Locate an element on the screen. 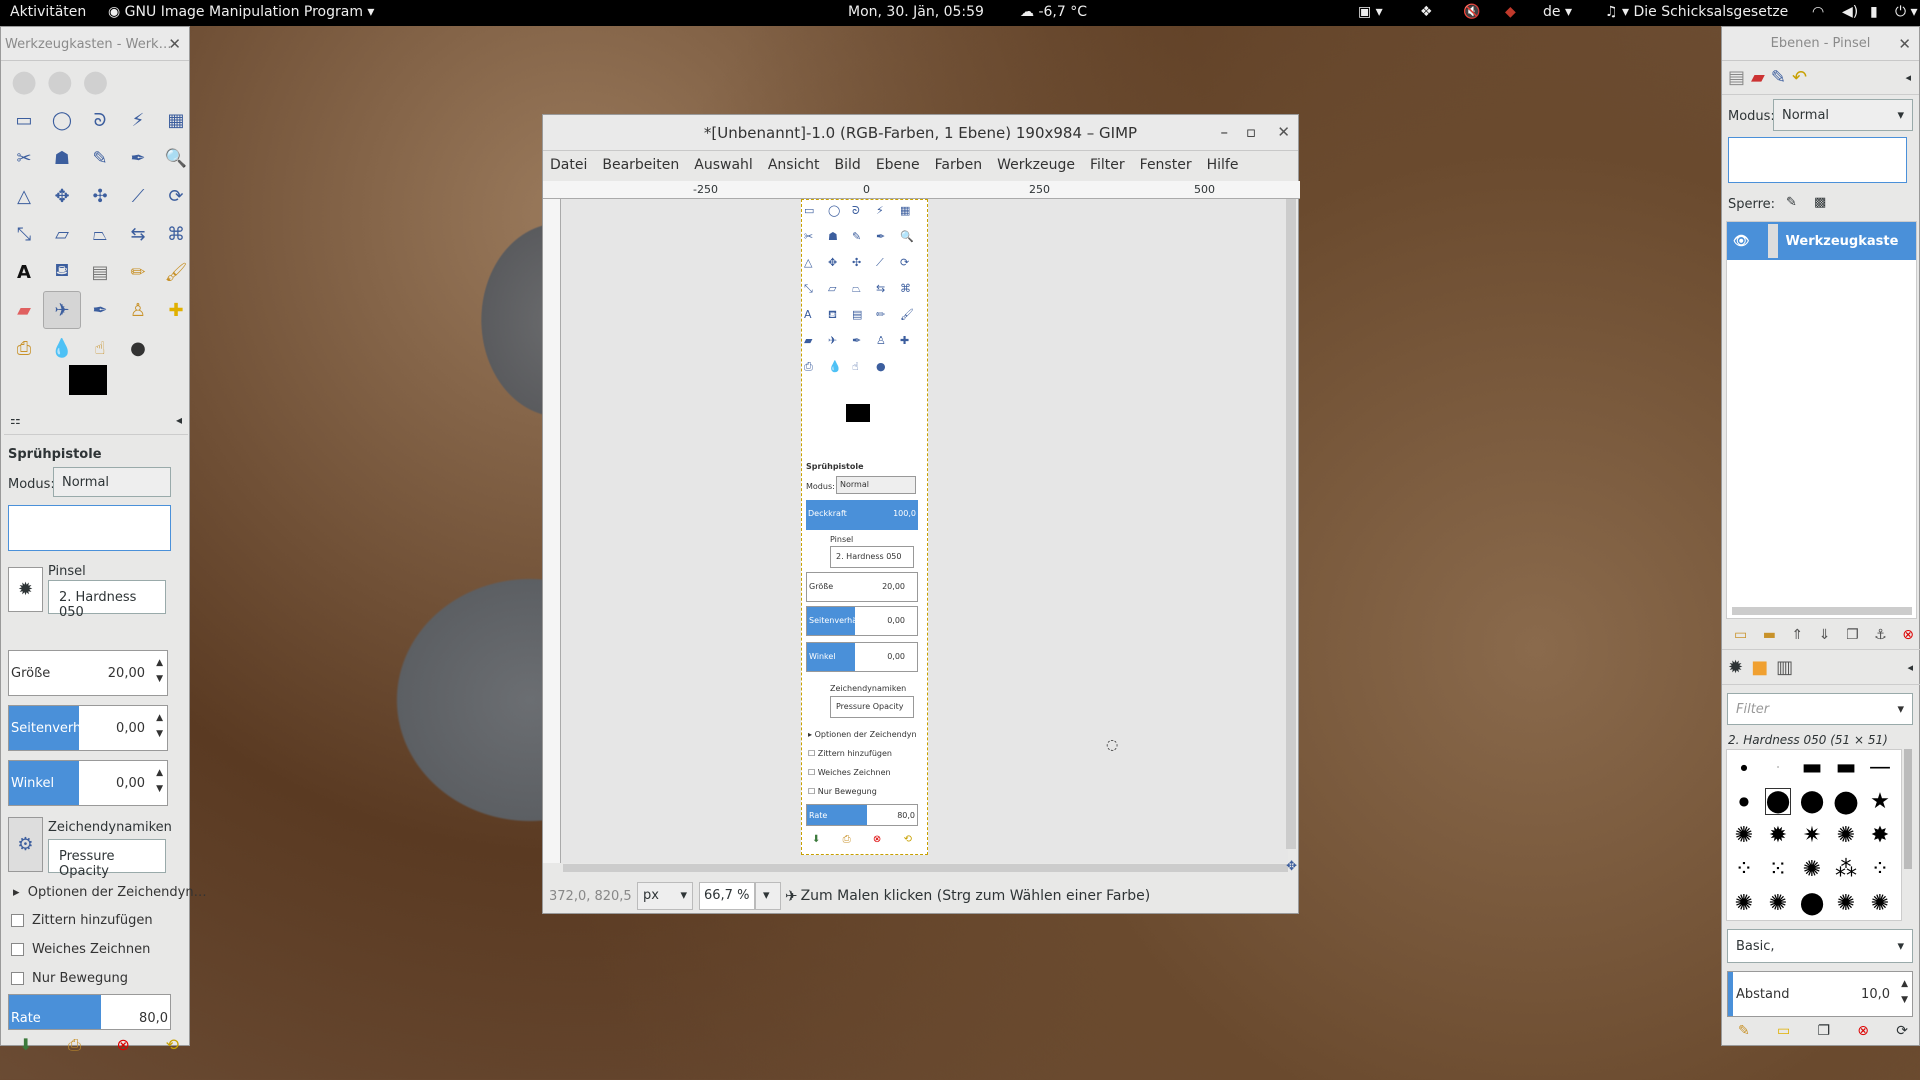  new-layer-icon: ▭ is located at coordinates (1740, 635).